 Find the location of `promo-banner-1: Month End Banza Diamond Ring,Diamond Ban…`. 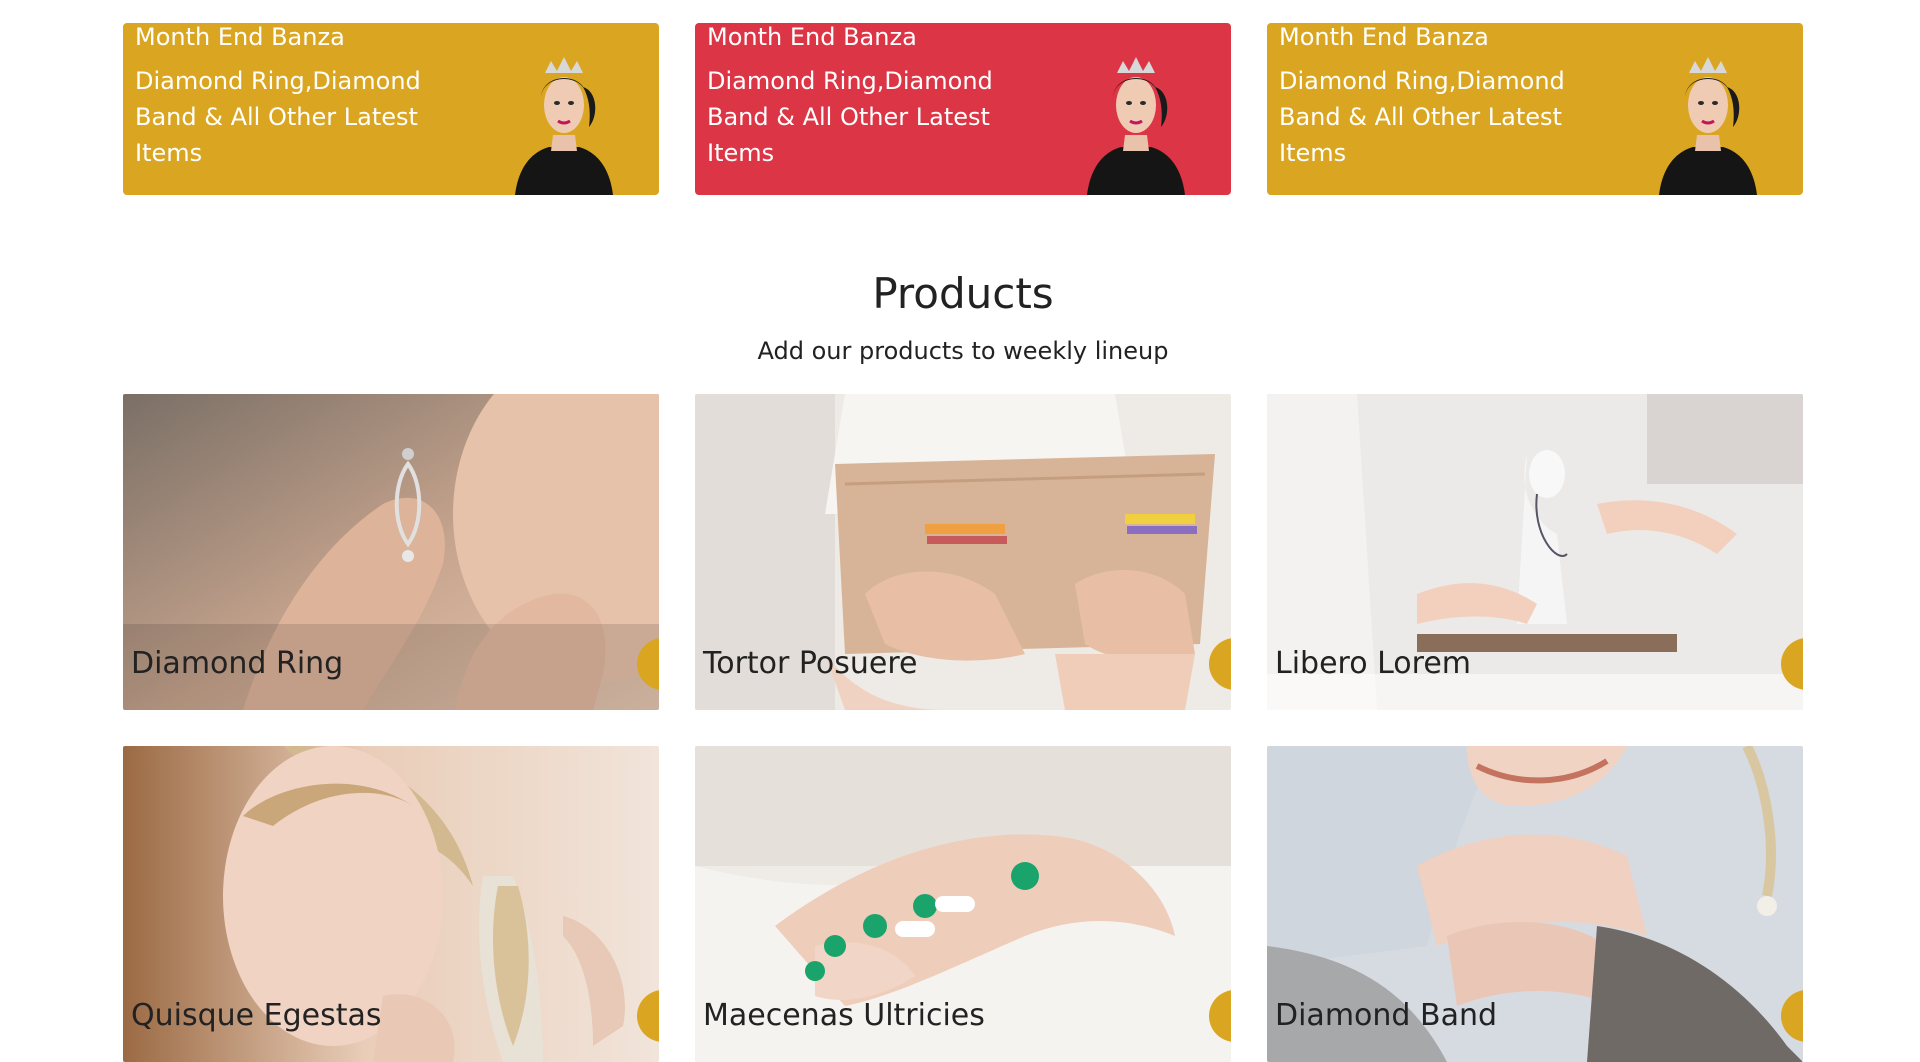

promo-banner-1: Month End Banza Diamond Ring,Diamond Ban… is located at coordinates (391, 109).